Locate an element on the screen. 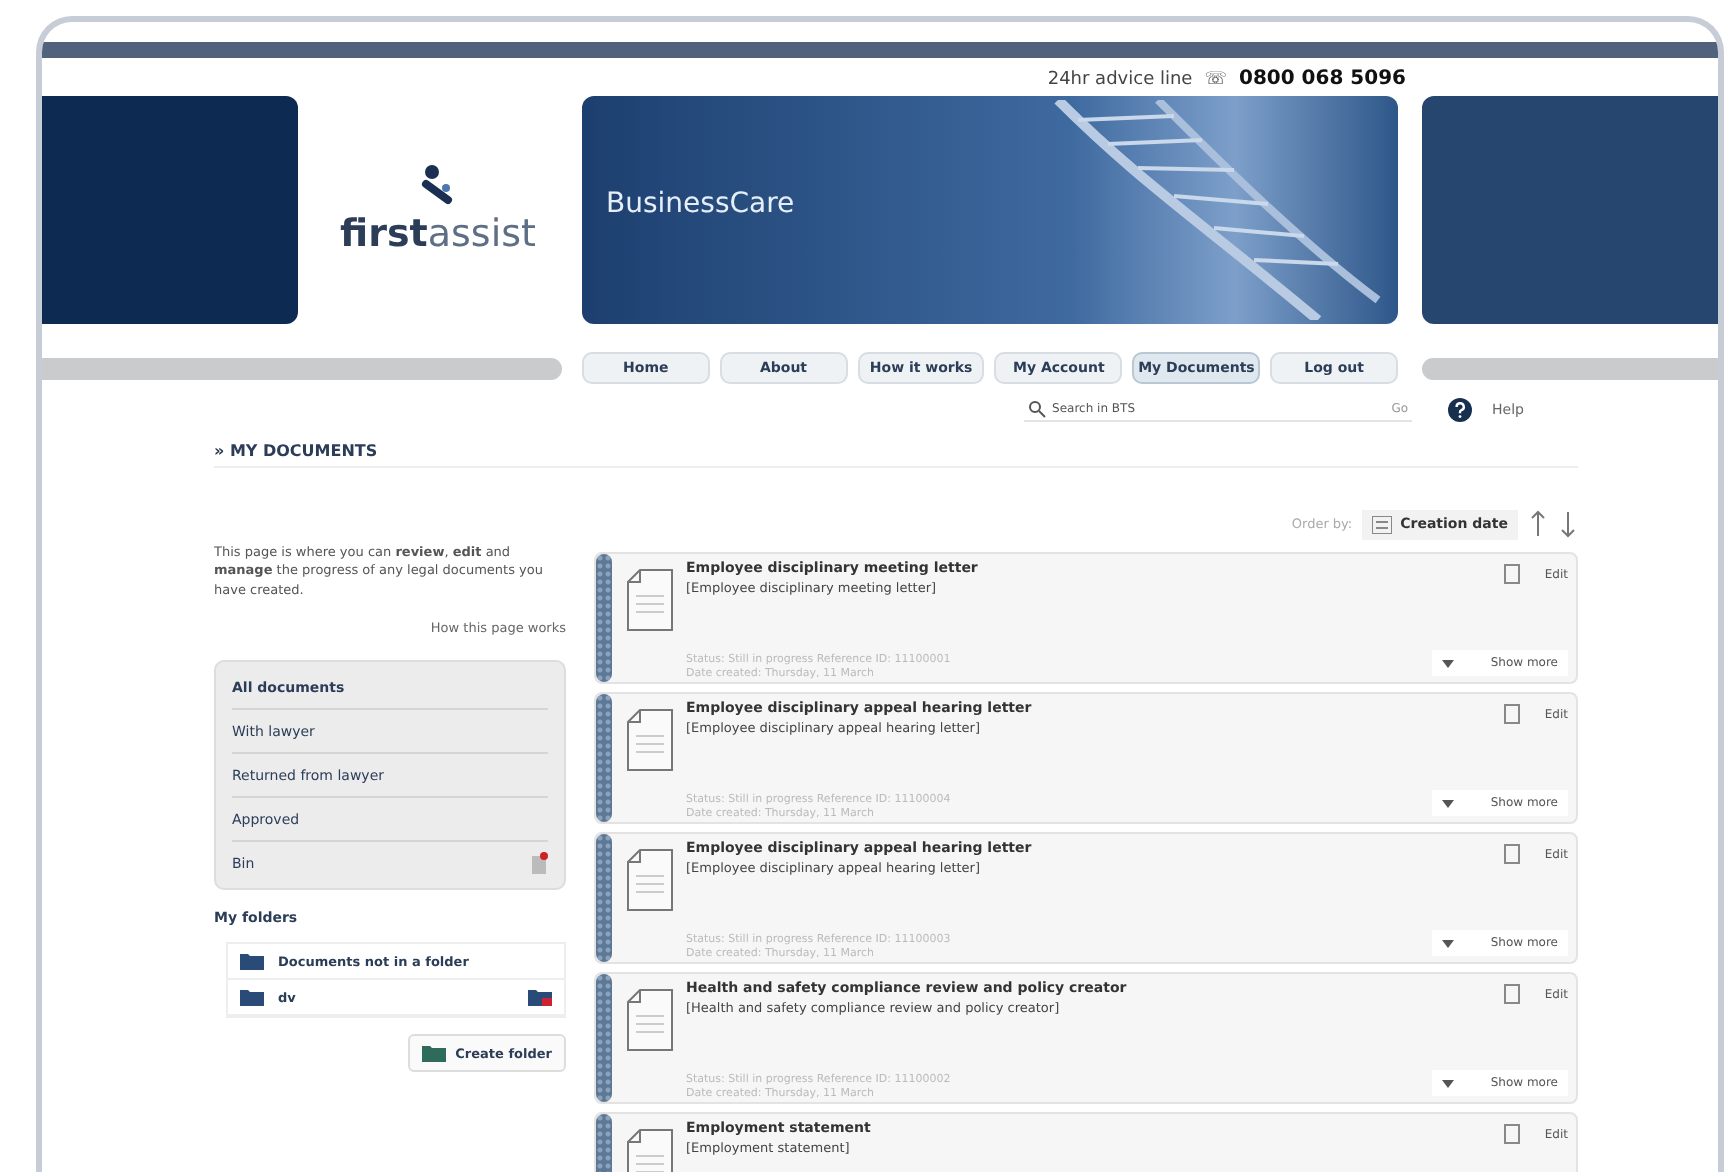 The image size is (1736, 1172). phone-icon: ☏ is located at coordinates (1215, 79).